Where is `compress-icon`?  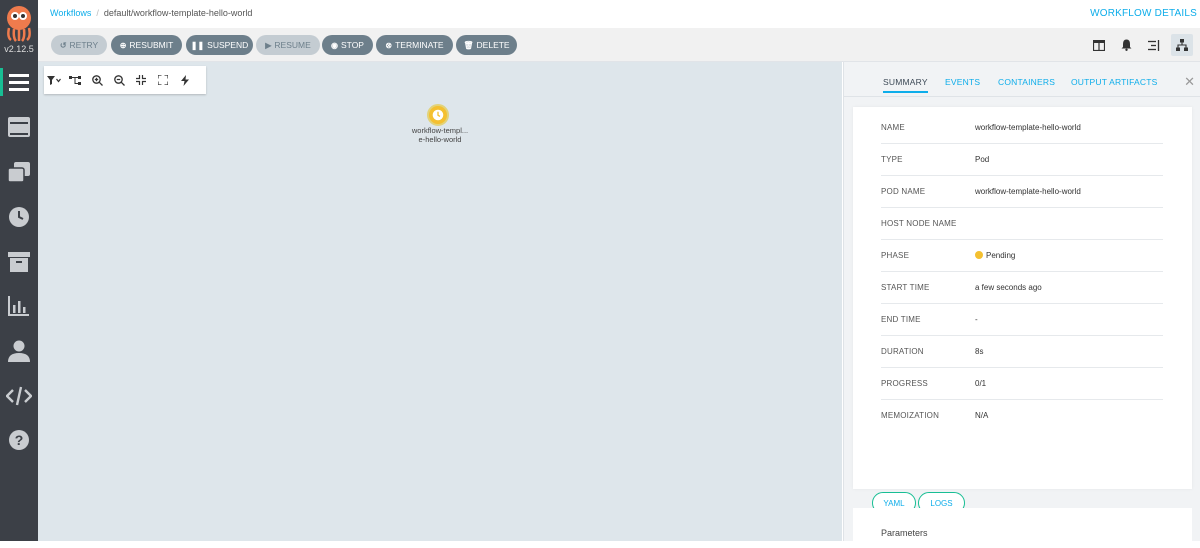
compress-icon is located at coordinates (141, 80).